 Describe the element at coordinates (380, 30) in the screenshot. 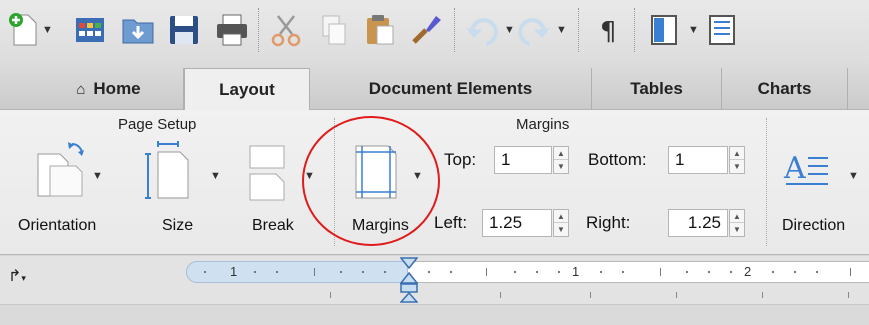

I see `paste-icon` at that location.